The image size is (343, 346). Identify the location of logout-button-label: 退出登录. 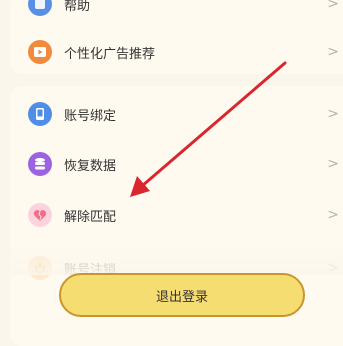
(181, 297).